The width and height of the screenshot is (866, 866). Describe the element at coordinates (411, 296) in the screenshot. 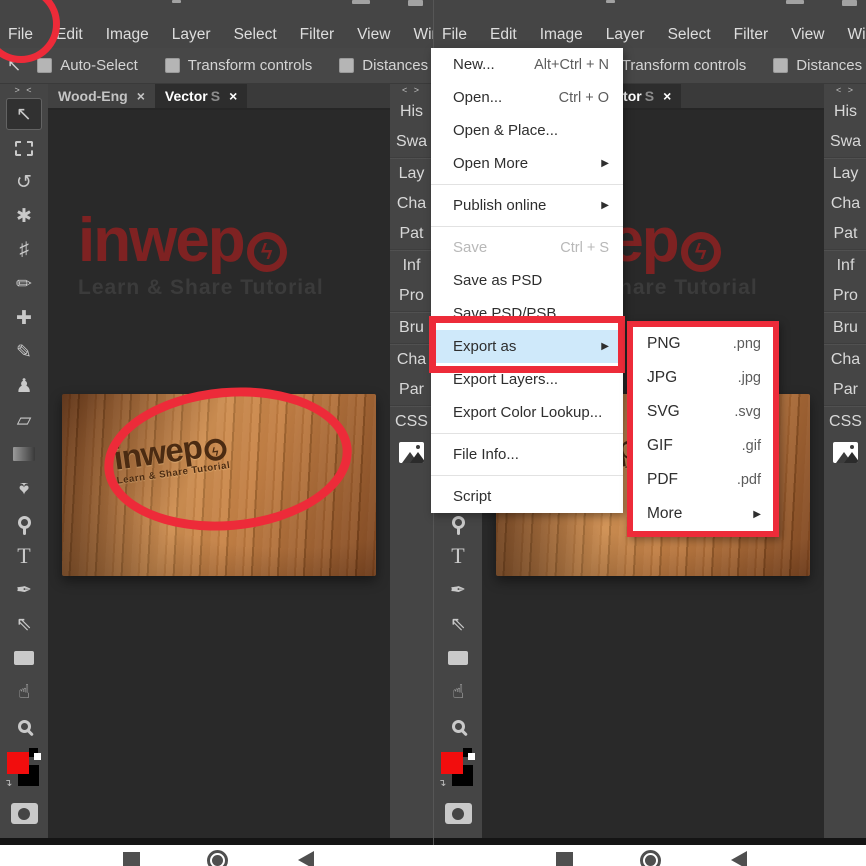

I see `panel-properties: Pro` at that location.